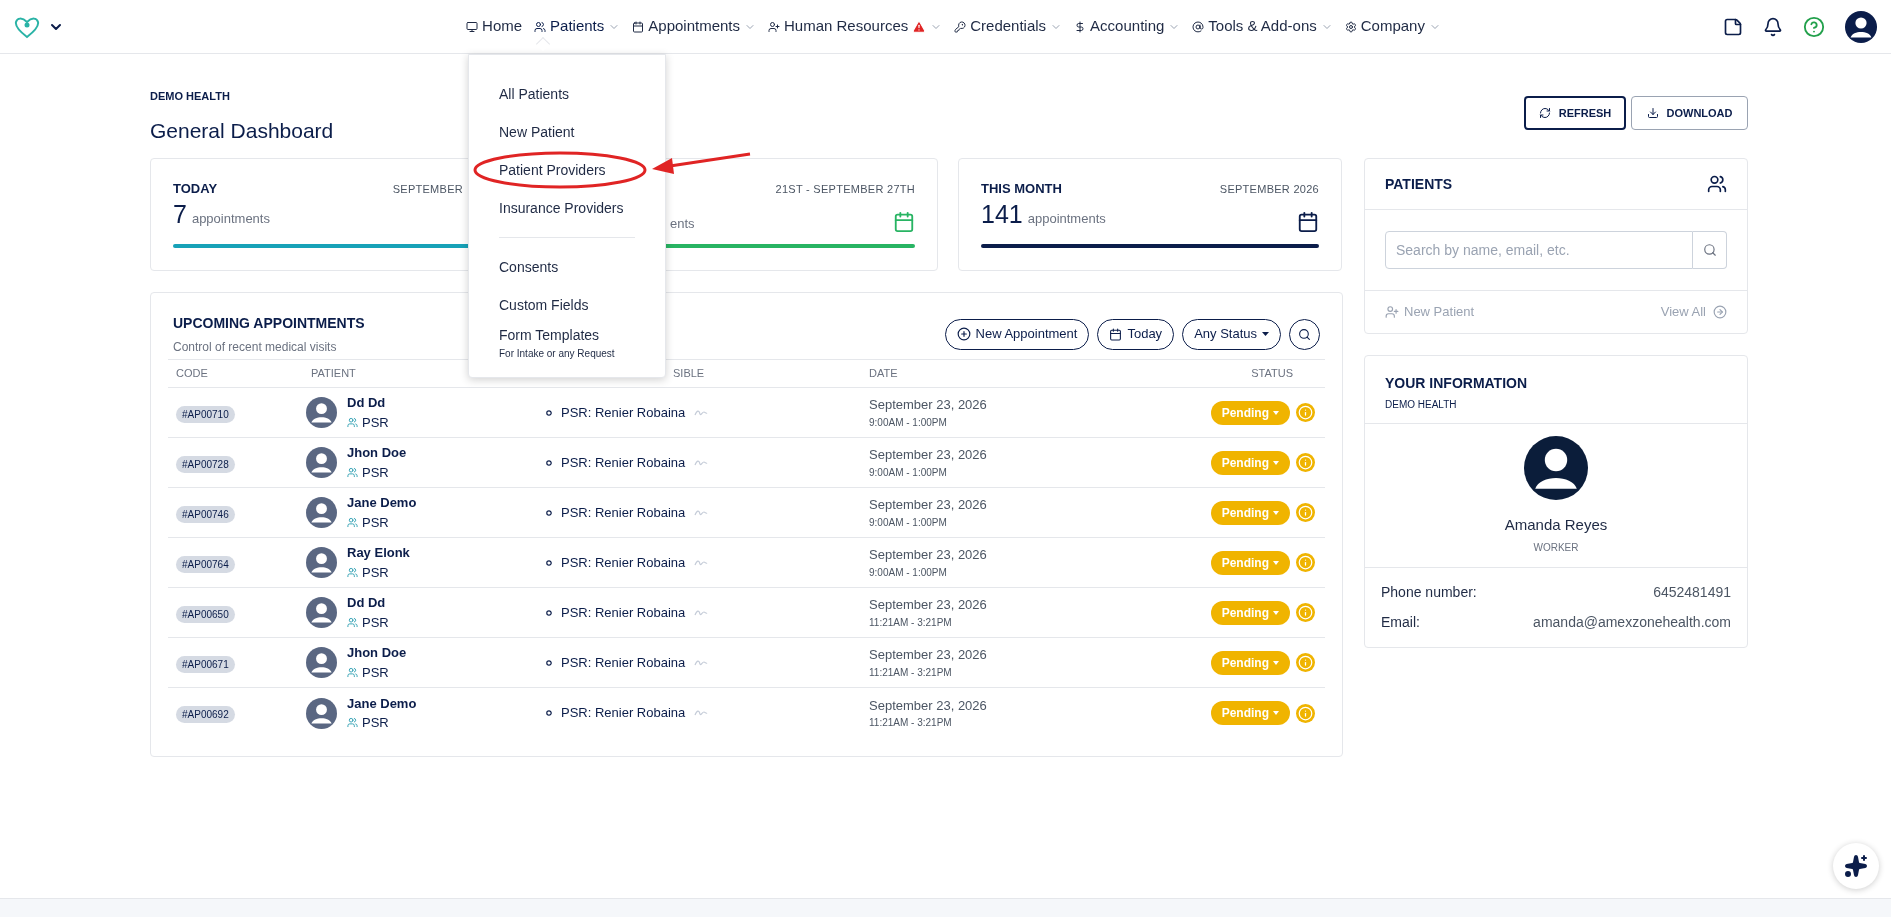  Describe the element at coordinates (1575, 113) in the screenshot. I see `refresh-button: REFRESH` at that location.